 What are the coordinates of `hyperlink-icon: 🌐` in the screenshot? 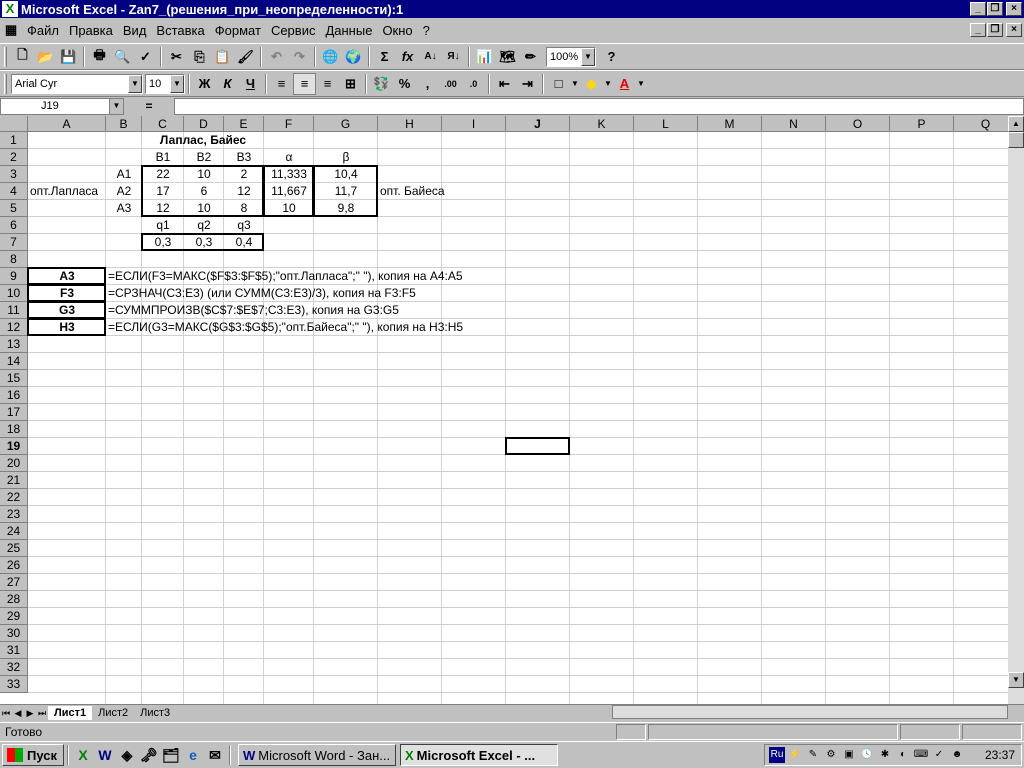 It's located at (330, 57).